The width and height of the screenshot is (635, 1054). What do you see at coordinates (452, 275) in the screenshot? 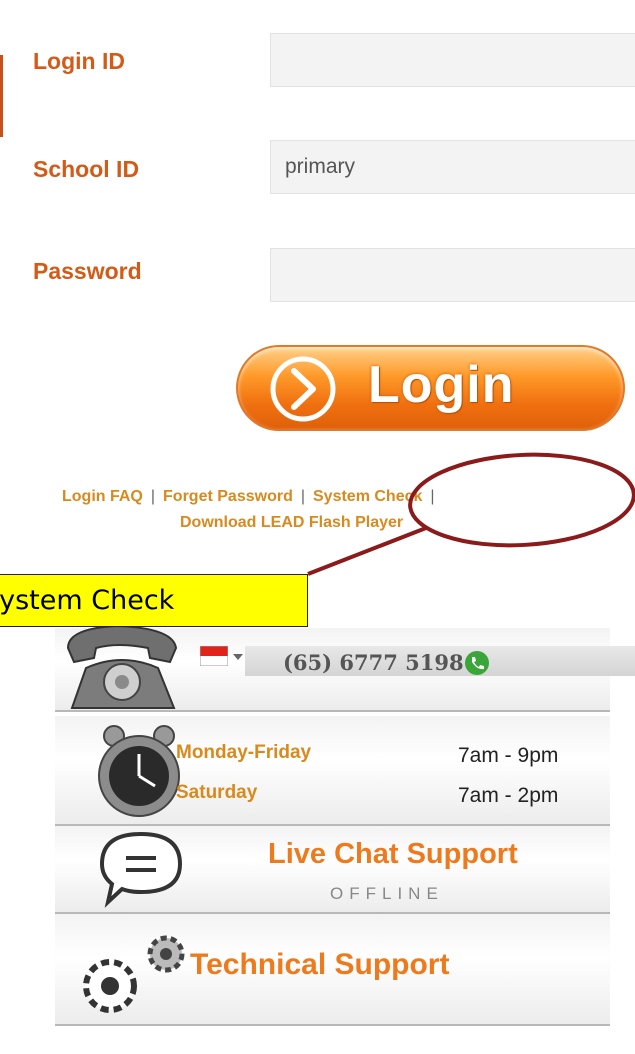
I see `password-field` at bounding box center [452, 275].